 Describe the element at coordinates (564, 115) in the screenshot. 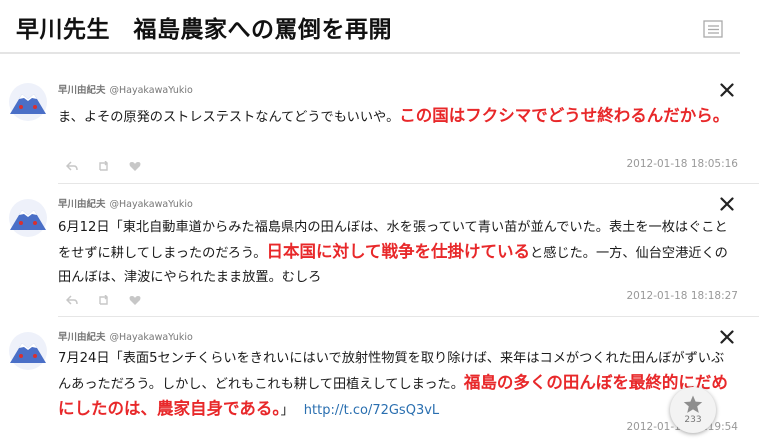

I see `tweet-highlight: この国はフクシマでどうせ終わるんだから。` at that location.